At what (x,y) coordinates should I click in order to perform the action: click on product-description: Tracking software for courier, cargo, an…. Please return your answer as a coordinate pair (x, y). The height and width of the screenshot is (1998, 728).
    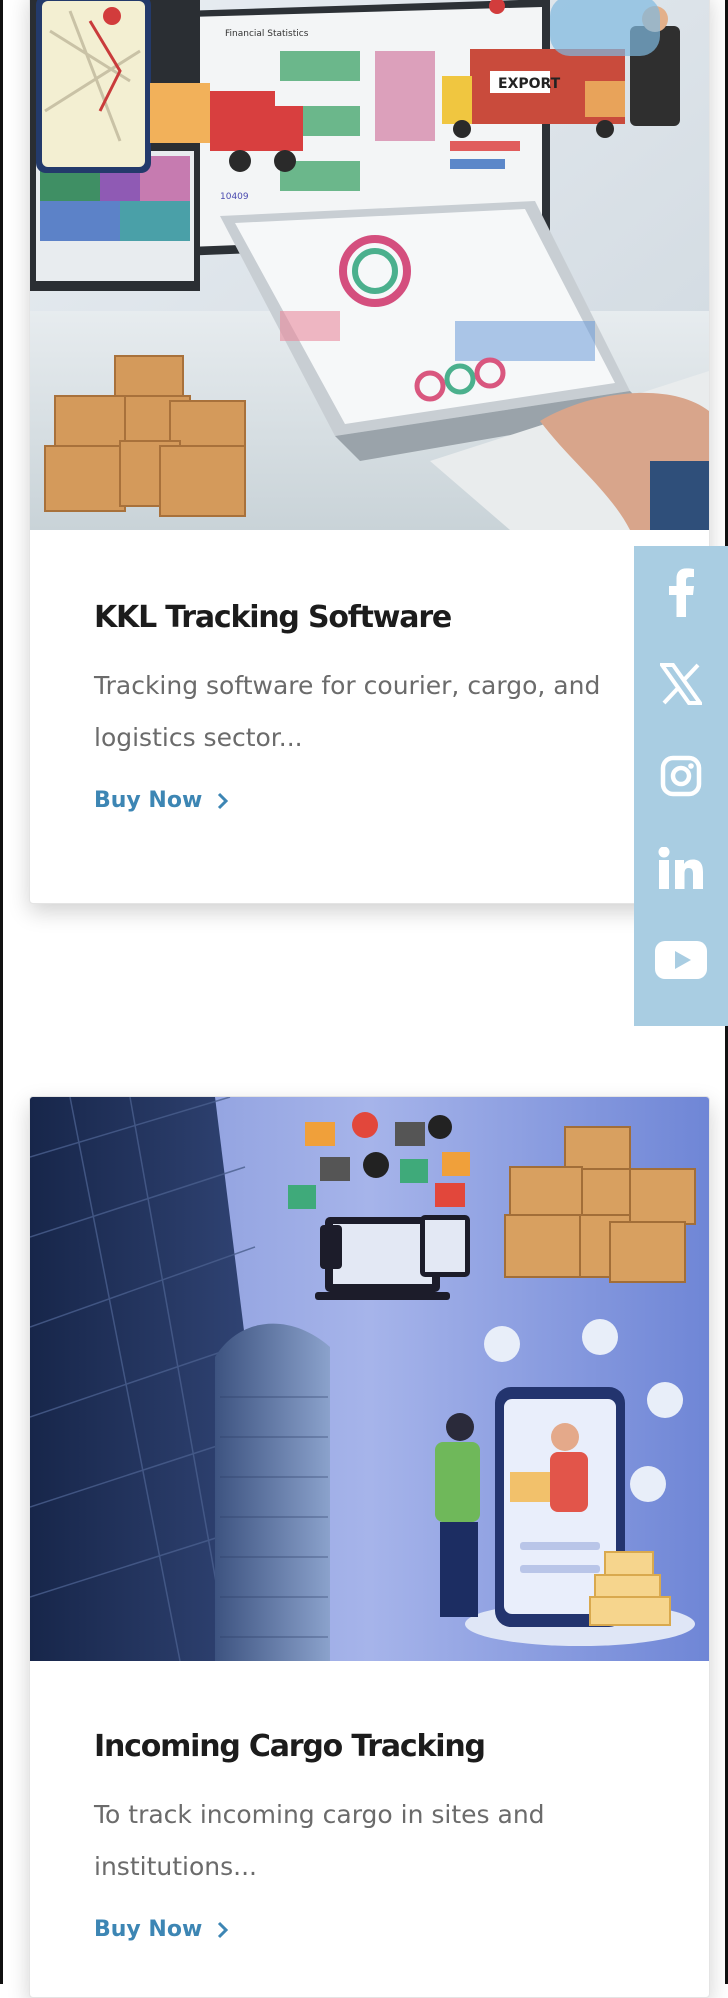
    Looking at the image, I should click on (374, 712).